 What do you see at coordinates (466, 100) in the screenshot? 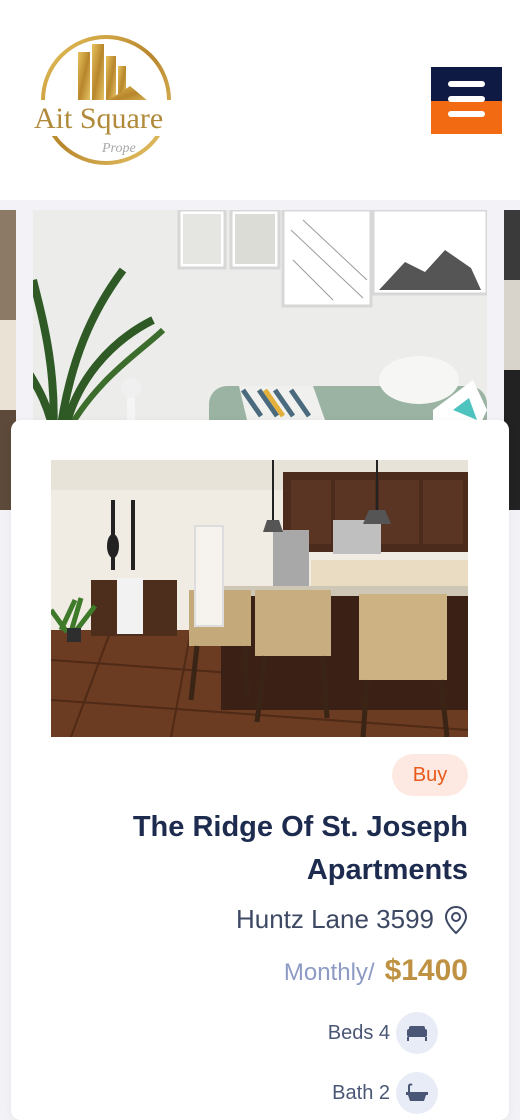
I see `menu-button` at bounding box center [466, 100].